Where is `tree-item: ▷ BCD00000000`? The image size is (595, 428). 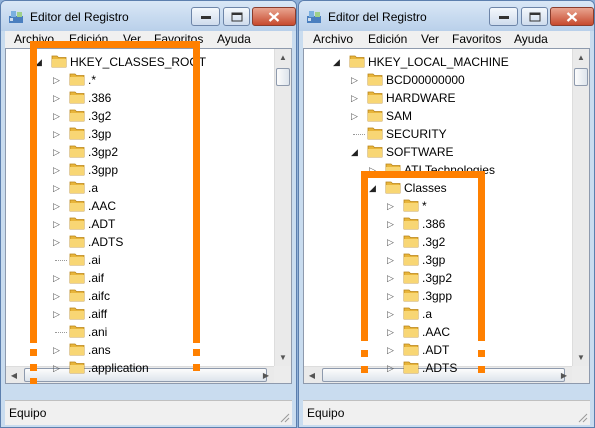 tree-item: ▷ BCD00000000 is located at coordinates (438, 80).